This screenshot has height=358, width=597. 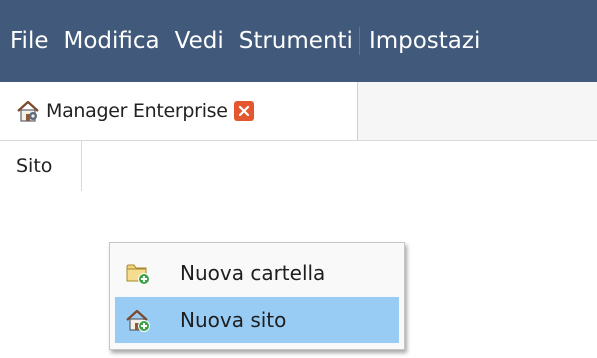 What do you see at coordinates (243, 111) in the screenshot?
I see `close-icon` at bounding box center [243, 111].